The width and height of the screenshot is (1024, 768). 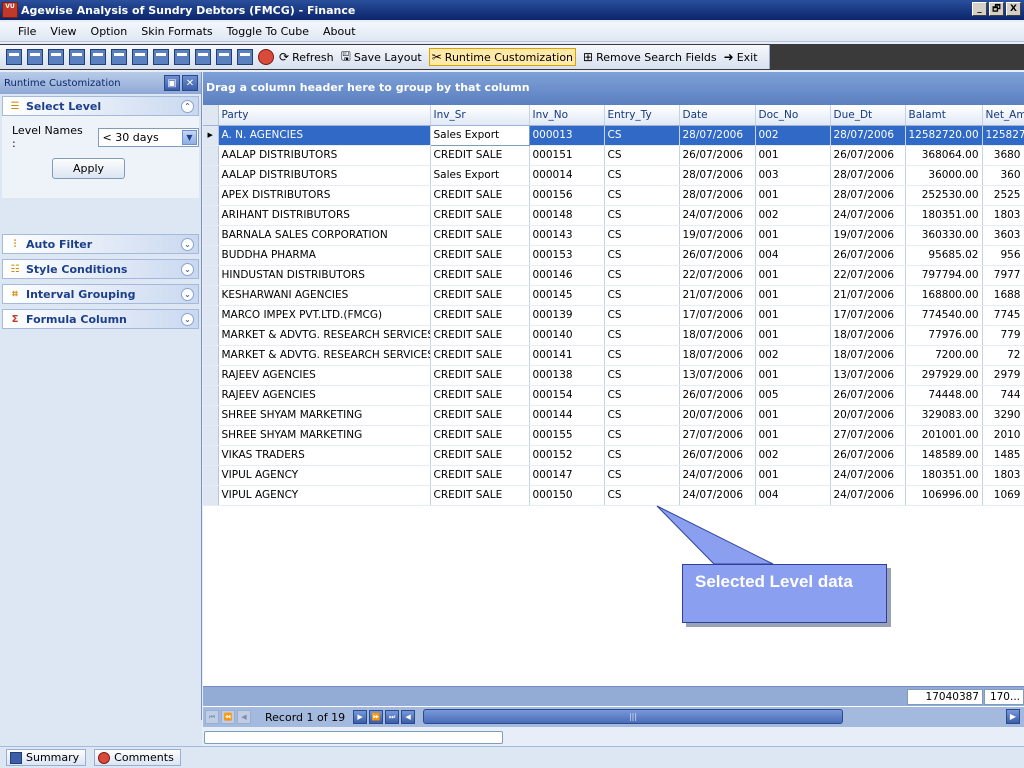 What do you see at coordinates (224, 57) in the screenshot?
I see `panel-icon` at bounding box center [224, 57].